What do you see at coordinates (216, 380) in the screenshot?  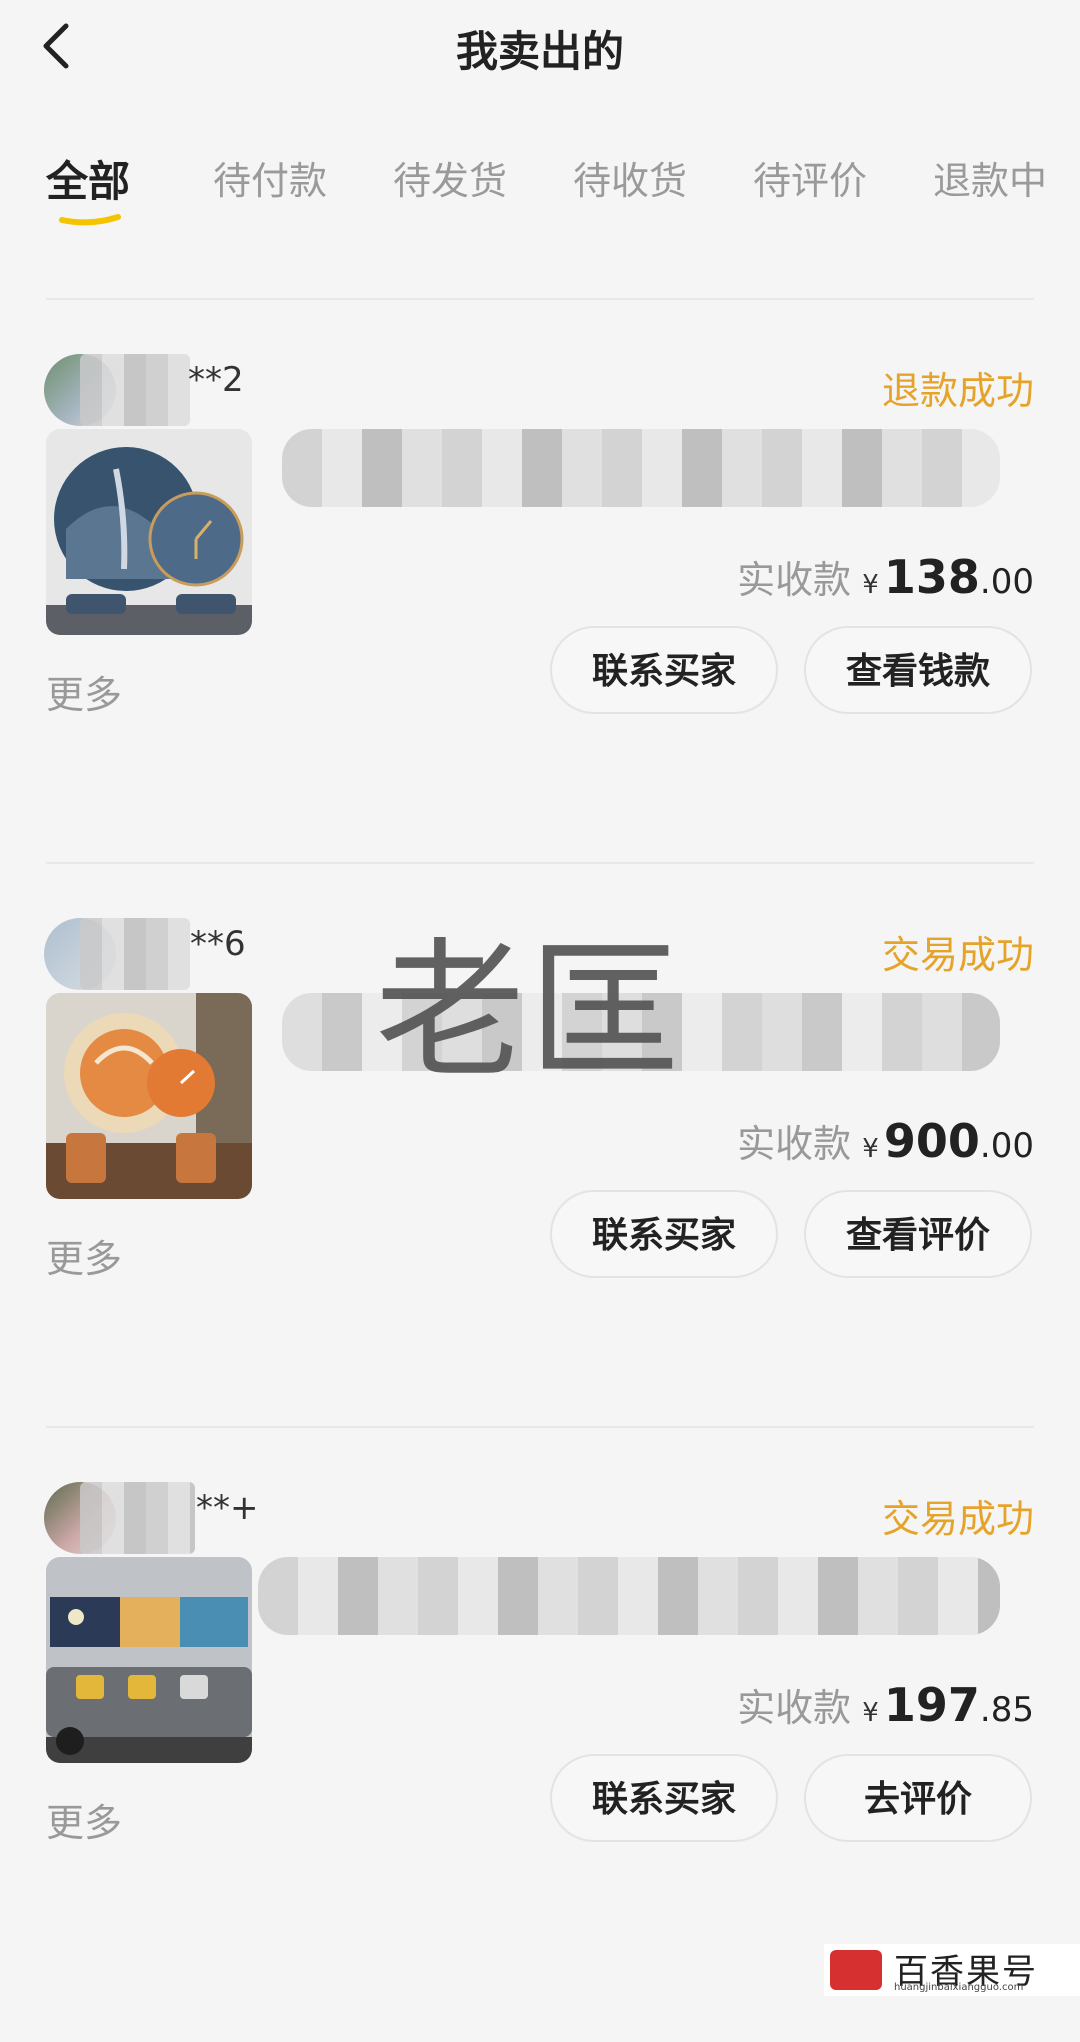 I see `buyer-name: **2` at bounding box center [216, 380].